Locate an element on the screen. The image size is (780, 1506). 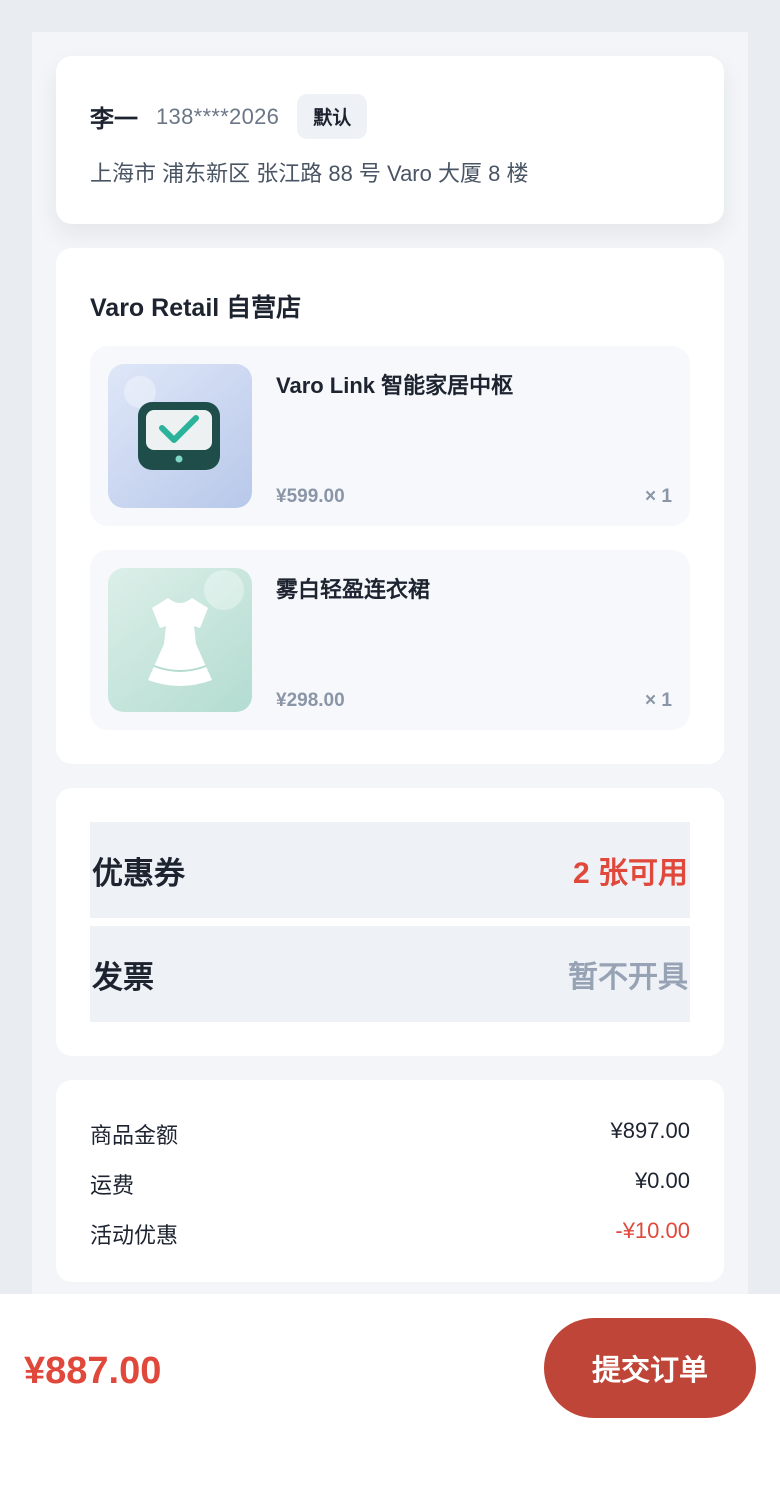
smart-hub-device-icon is located at coordinates (180, 436).